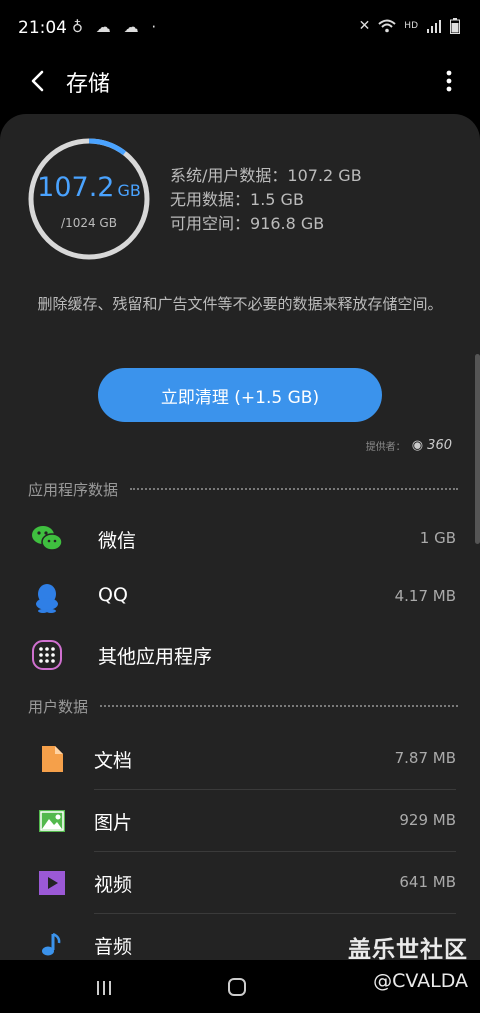 This screenshot has height=1013, width=480. Describe the element at coordinates (113, 595) in the screenshot. I see `app-name: QQ` at that location.